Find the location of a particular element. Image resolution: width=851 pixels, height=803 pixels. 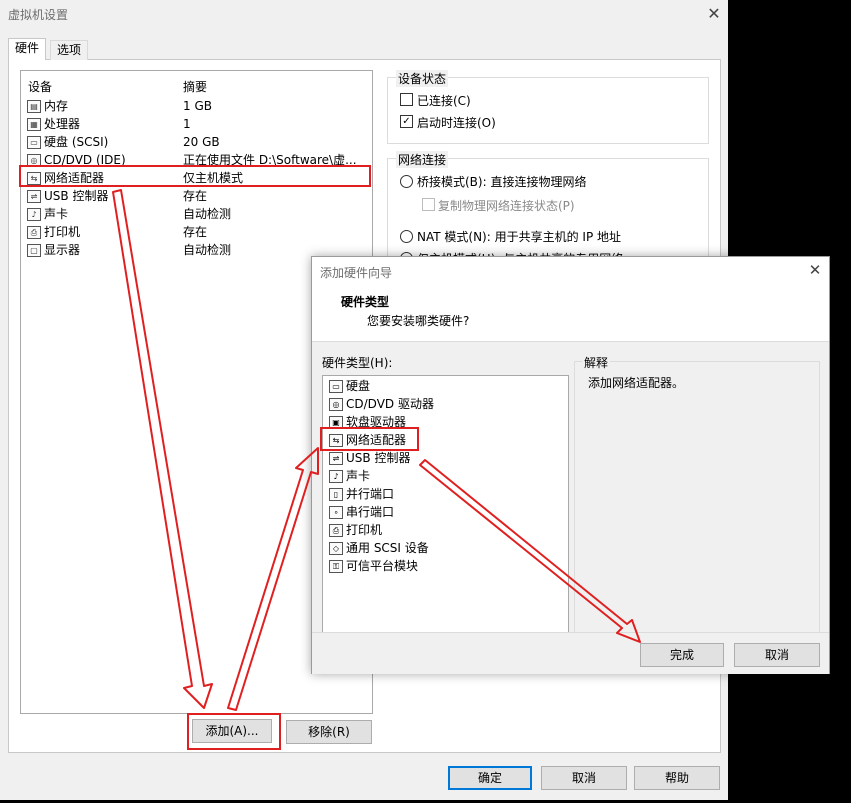

arrow-to-wizard-network is located at coordinates (273, 579).